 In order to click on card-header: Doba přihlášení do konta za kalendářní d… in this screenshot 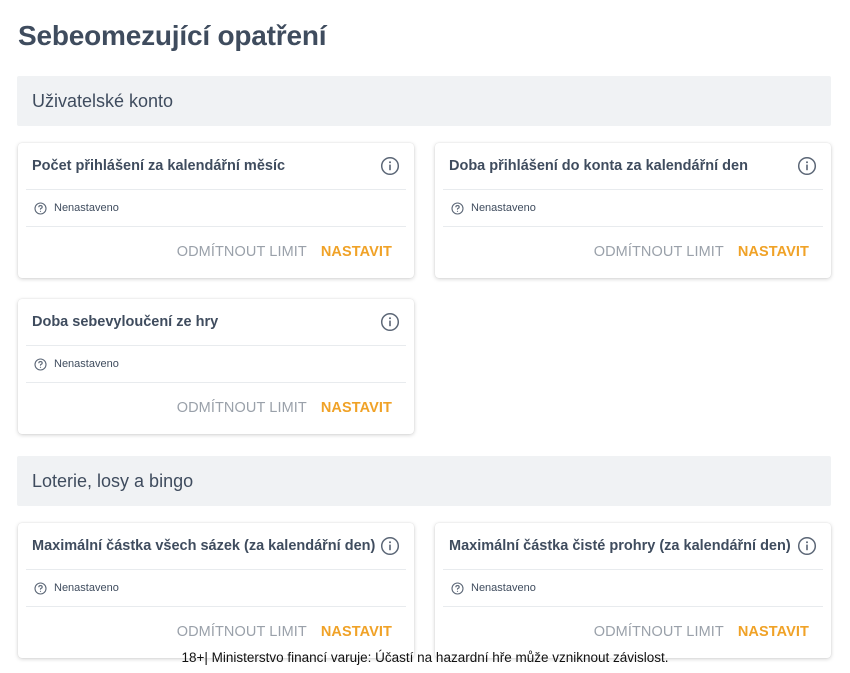, I will do `click(633, 166)`.